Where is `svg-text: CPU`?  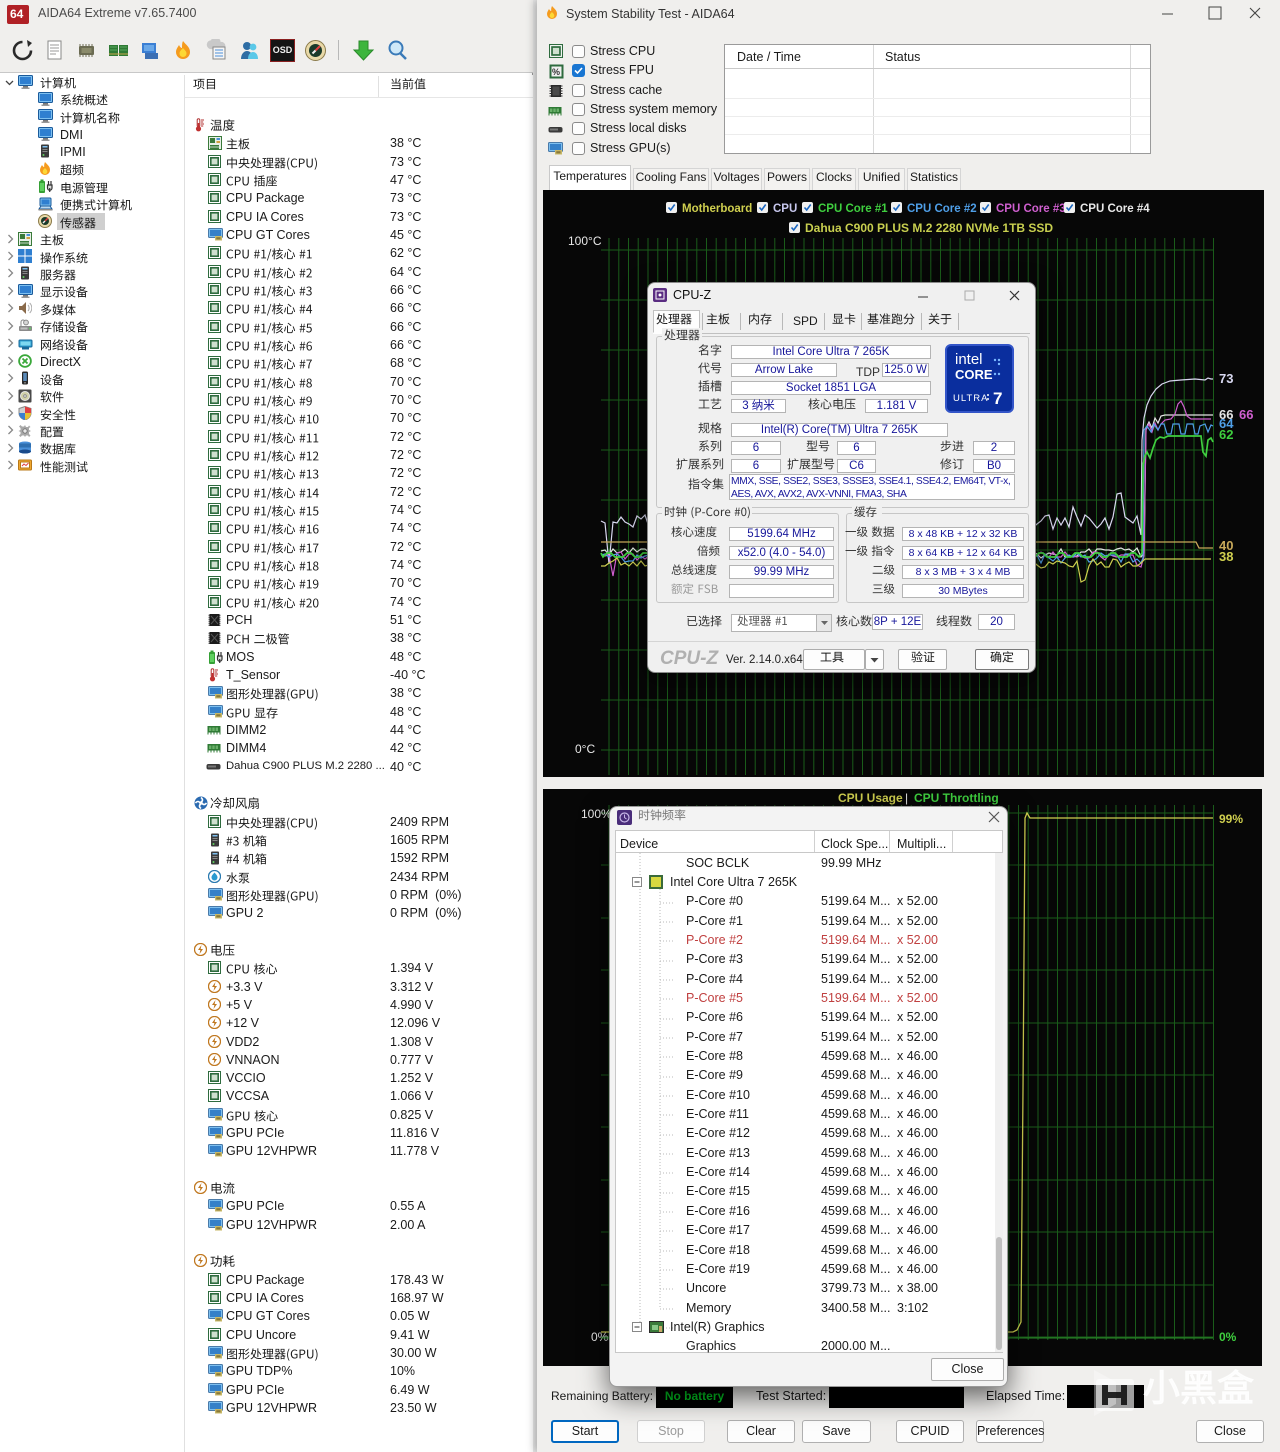
svg-text: CPU is located at coordinates (785, 209).